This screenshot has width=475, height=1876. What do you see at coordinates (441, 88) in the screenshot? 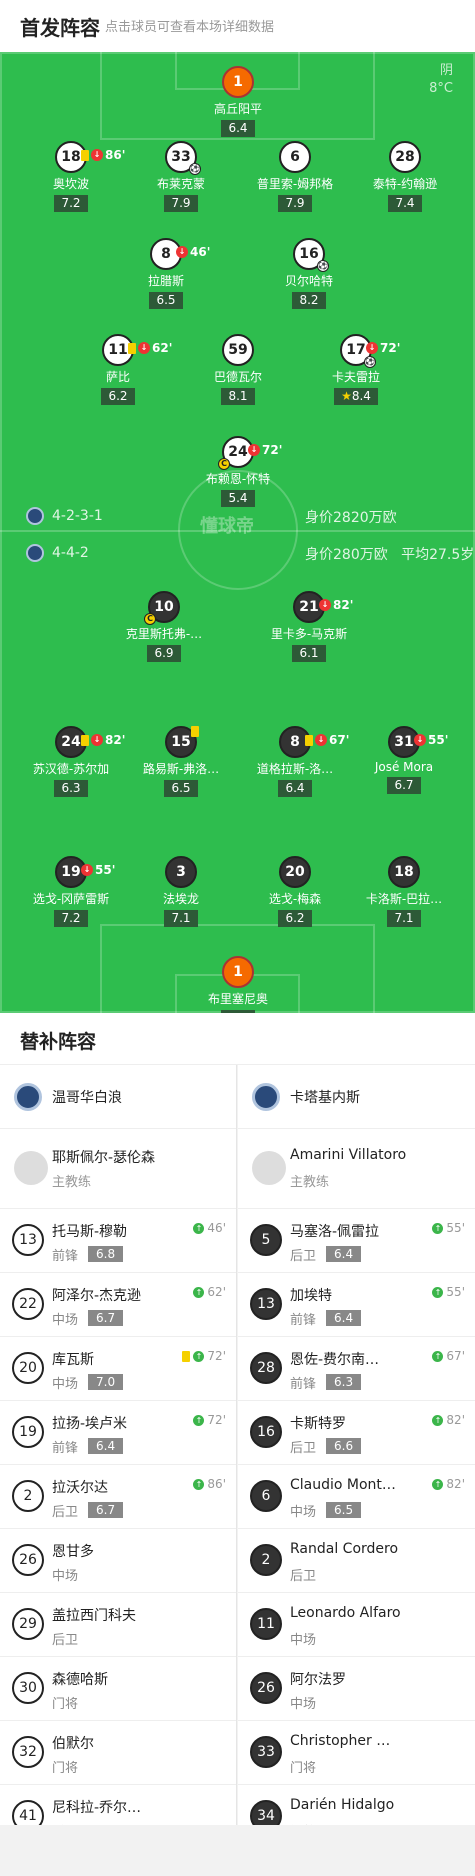
I see `weather-temp: 8°C` at bounding box center [441, 88].